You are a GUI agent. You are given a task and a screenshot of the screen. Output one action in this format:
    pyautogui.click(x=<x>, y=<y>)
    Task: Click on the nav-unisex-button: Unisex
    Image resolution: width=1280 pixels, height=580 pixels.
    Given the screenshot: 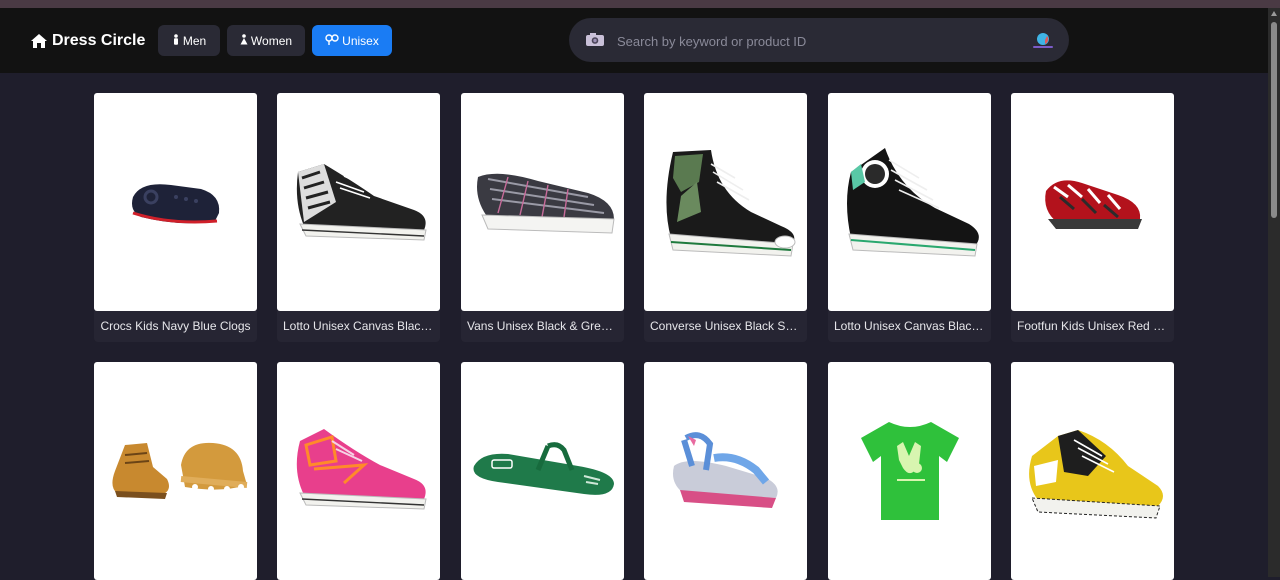 What is the action you would take?
    pyautogui.click(x=352, y=40)
    